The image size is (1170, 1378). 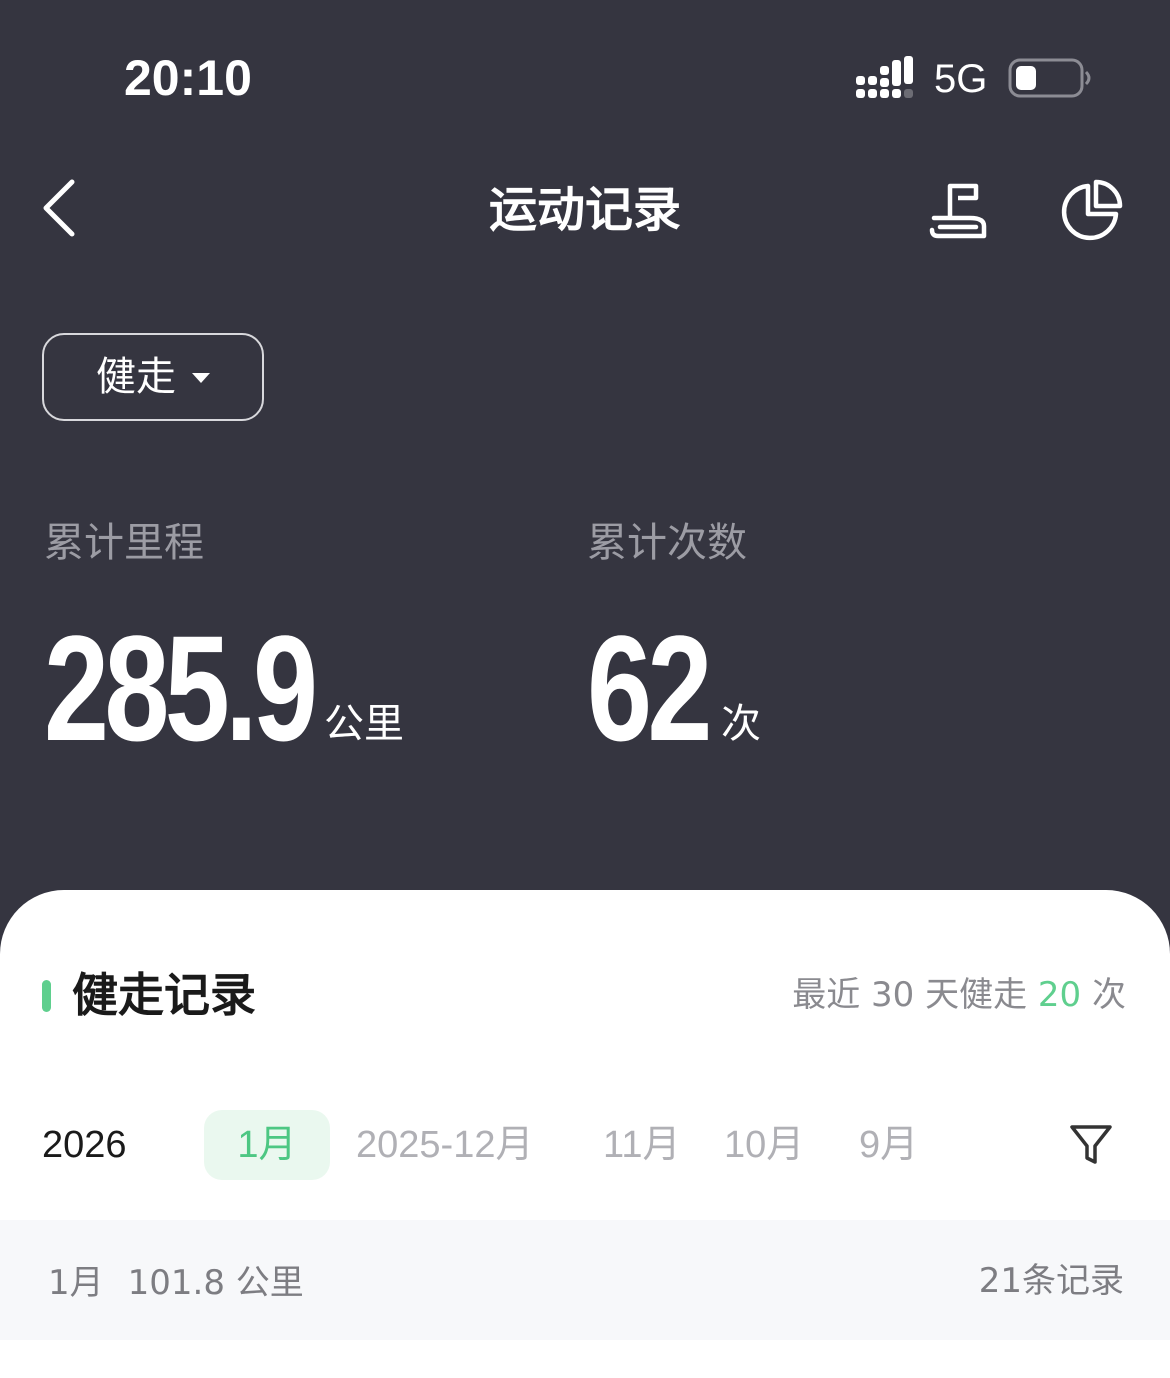 I want to click on records-section-title: 健走记录, so click(x=164, y=995).